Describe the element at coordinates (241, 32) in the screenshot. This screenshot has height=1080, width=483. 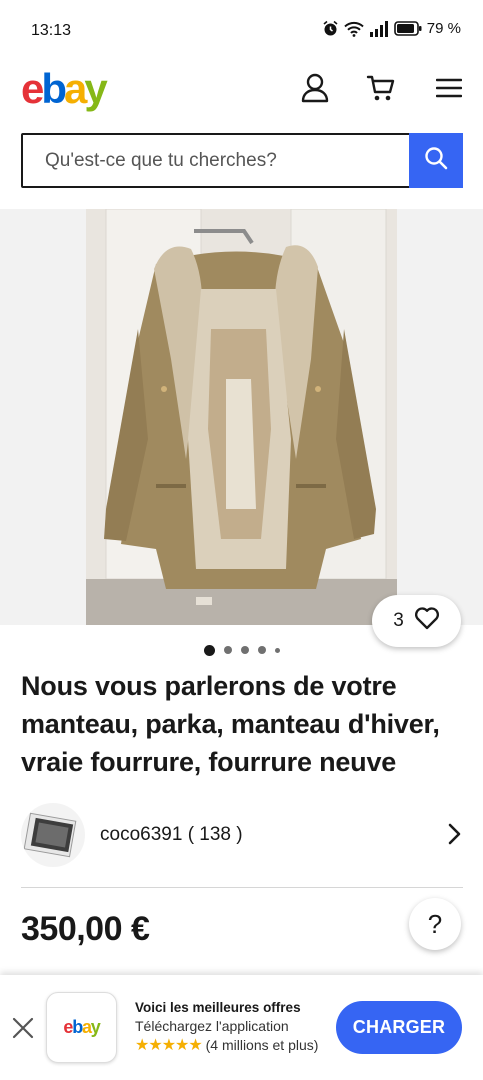
I see `status-bar: 13:13 79 %` at that location.